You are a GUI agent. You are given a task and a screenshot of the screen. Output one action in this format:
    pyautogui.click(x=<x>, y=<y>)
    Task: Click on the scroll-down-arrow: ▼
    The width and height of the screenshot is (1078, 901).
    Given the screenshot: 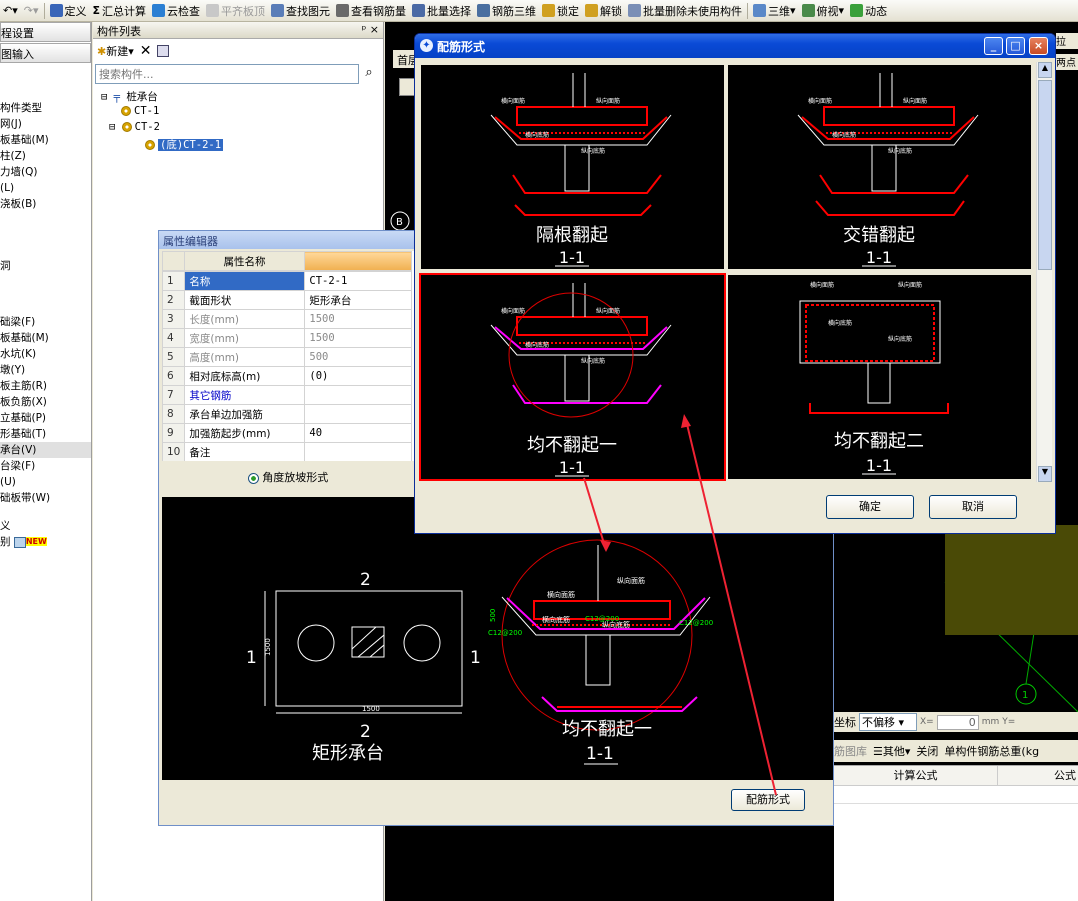 What is the action you would take?
    pyautogui.click(x=1045, y=474)
    